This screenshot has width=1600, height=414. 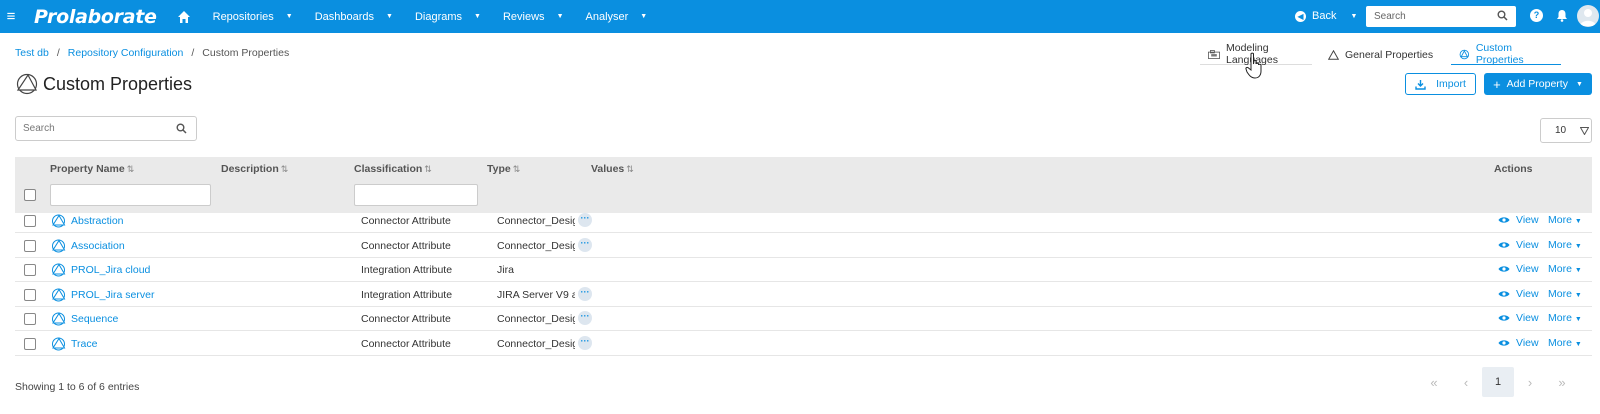 I want to click on classification-filter-input, so click(x=416, y=195).